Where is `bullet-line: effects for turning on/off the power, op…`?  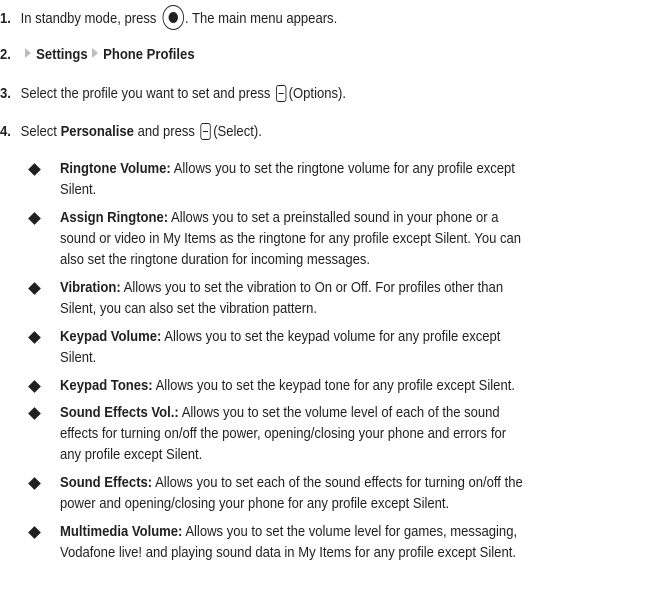 bullet-line: effects for turning on/off the power, op… is located at coordinates (283, 434).